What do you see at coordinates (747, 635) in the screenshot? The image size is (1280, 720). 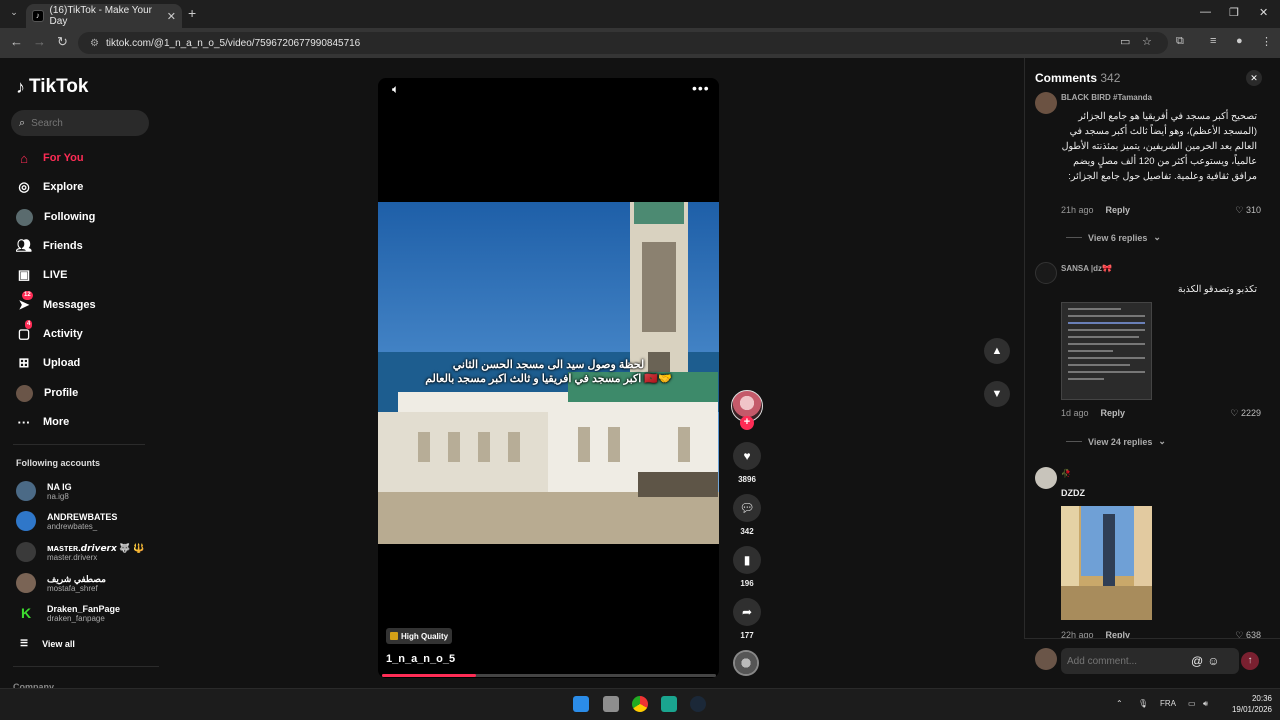 I see `share-count: 177` at bounding box center [747, 635].